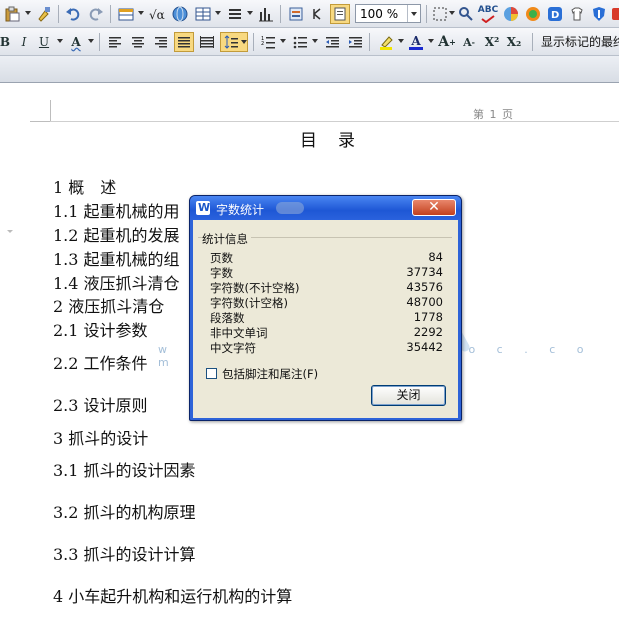 The width and height of the screenshot is (619, 618). Describe the element at coordinates (326, 272) in the screenshot. I see `stat-row: 字数 37734` at that location.